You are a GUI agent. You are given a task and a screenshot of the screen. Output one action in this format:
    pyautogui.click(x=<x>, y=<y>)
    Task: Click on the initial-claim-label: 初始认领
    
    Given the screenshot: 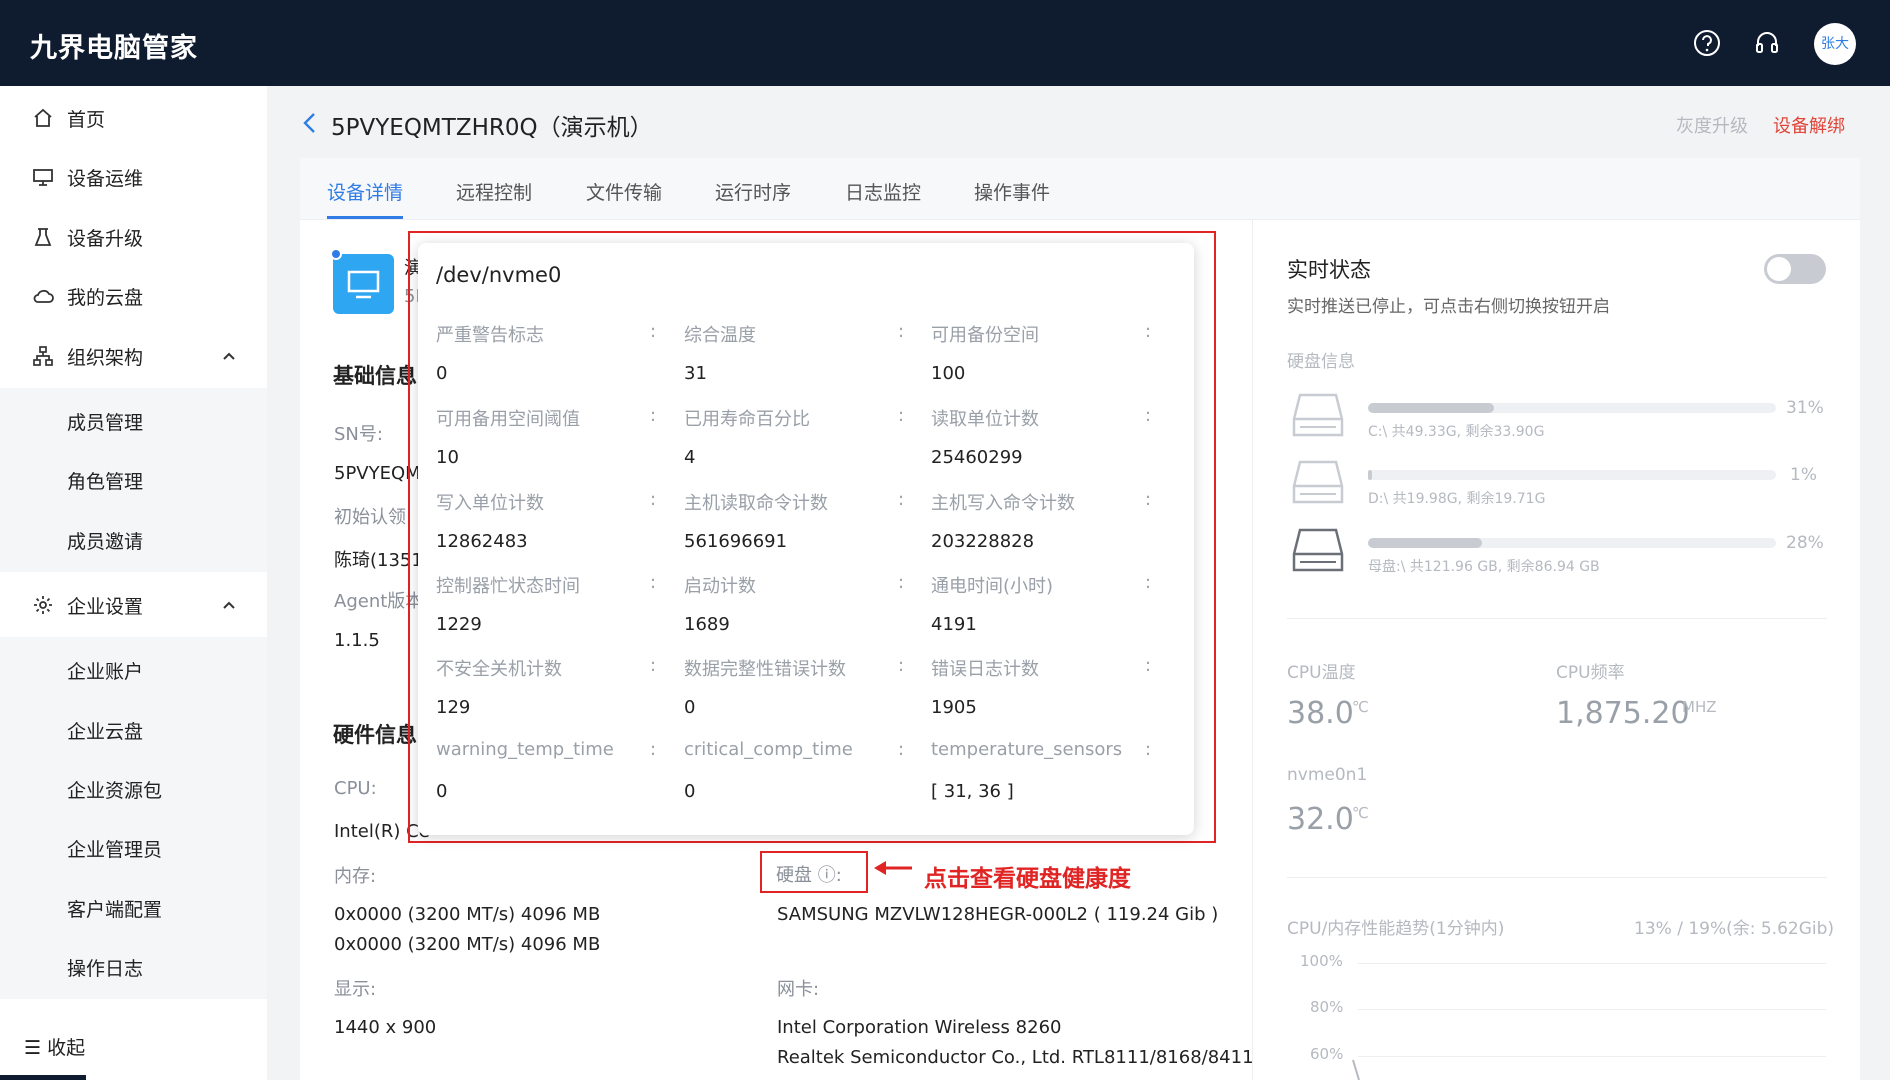 What is the action you would take?
    pyautogui.click(x=370, y=517)
    